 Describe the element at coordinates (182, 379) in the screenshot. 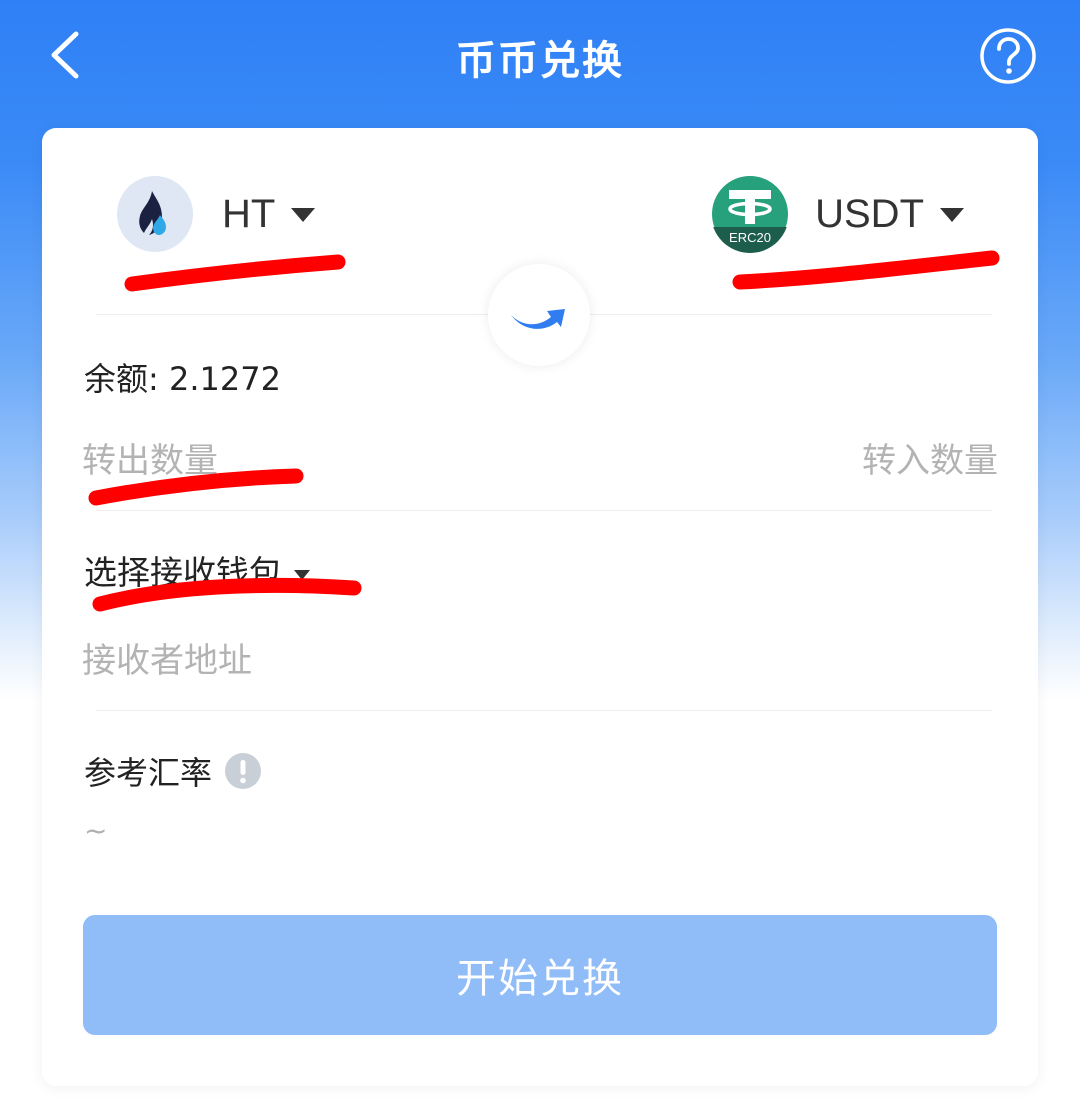

I see `balance-text: 余额: 2.1272` at that location.